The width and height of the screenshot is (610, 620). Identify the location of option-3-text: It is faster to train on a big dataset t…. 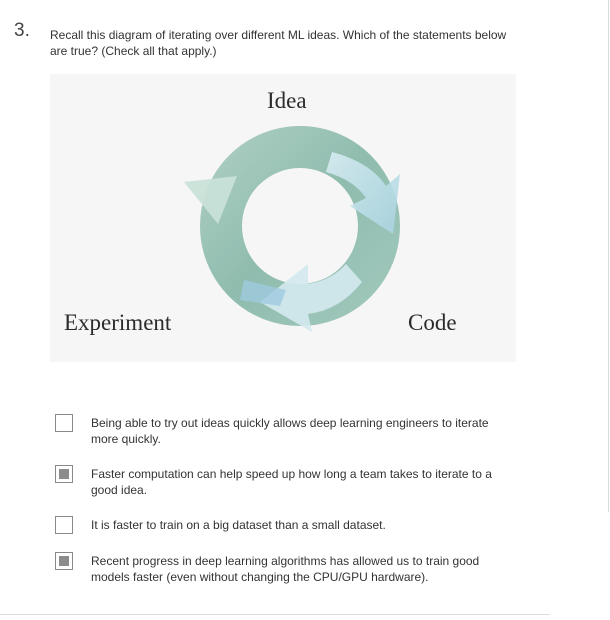
(238, 525).